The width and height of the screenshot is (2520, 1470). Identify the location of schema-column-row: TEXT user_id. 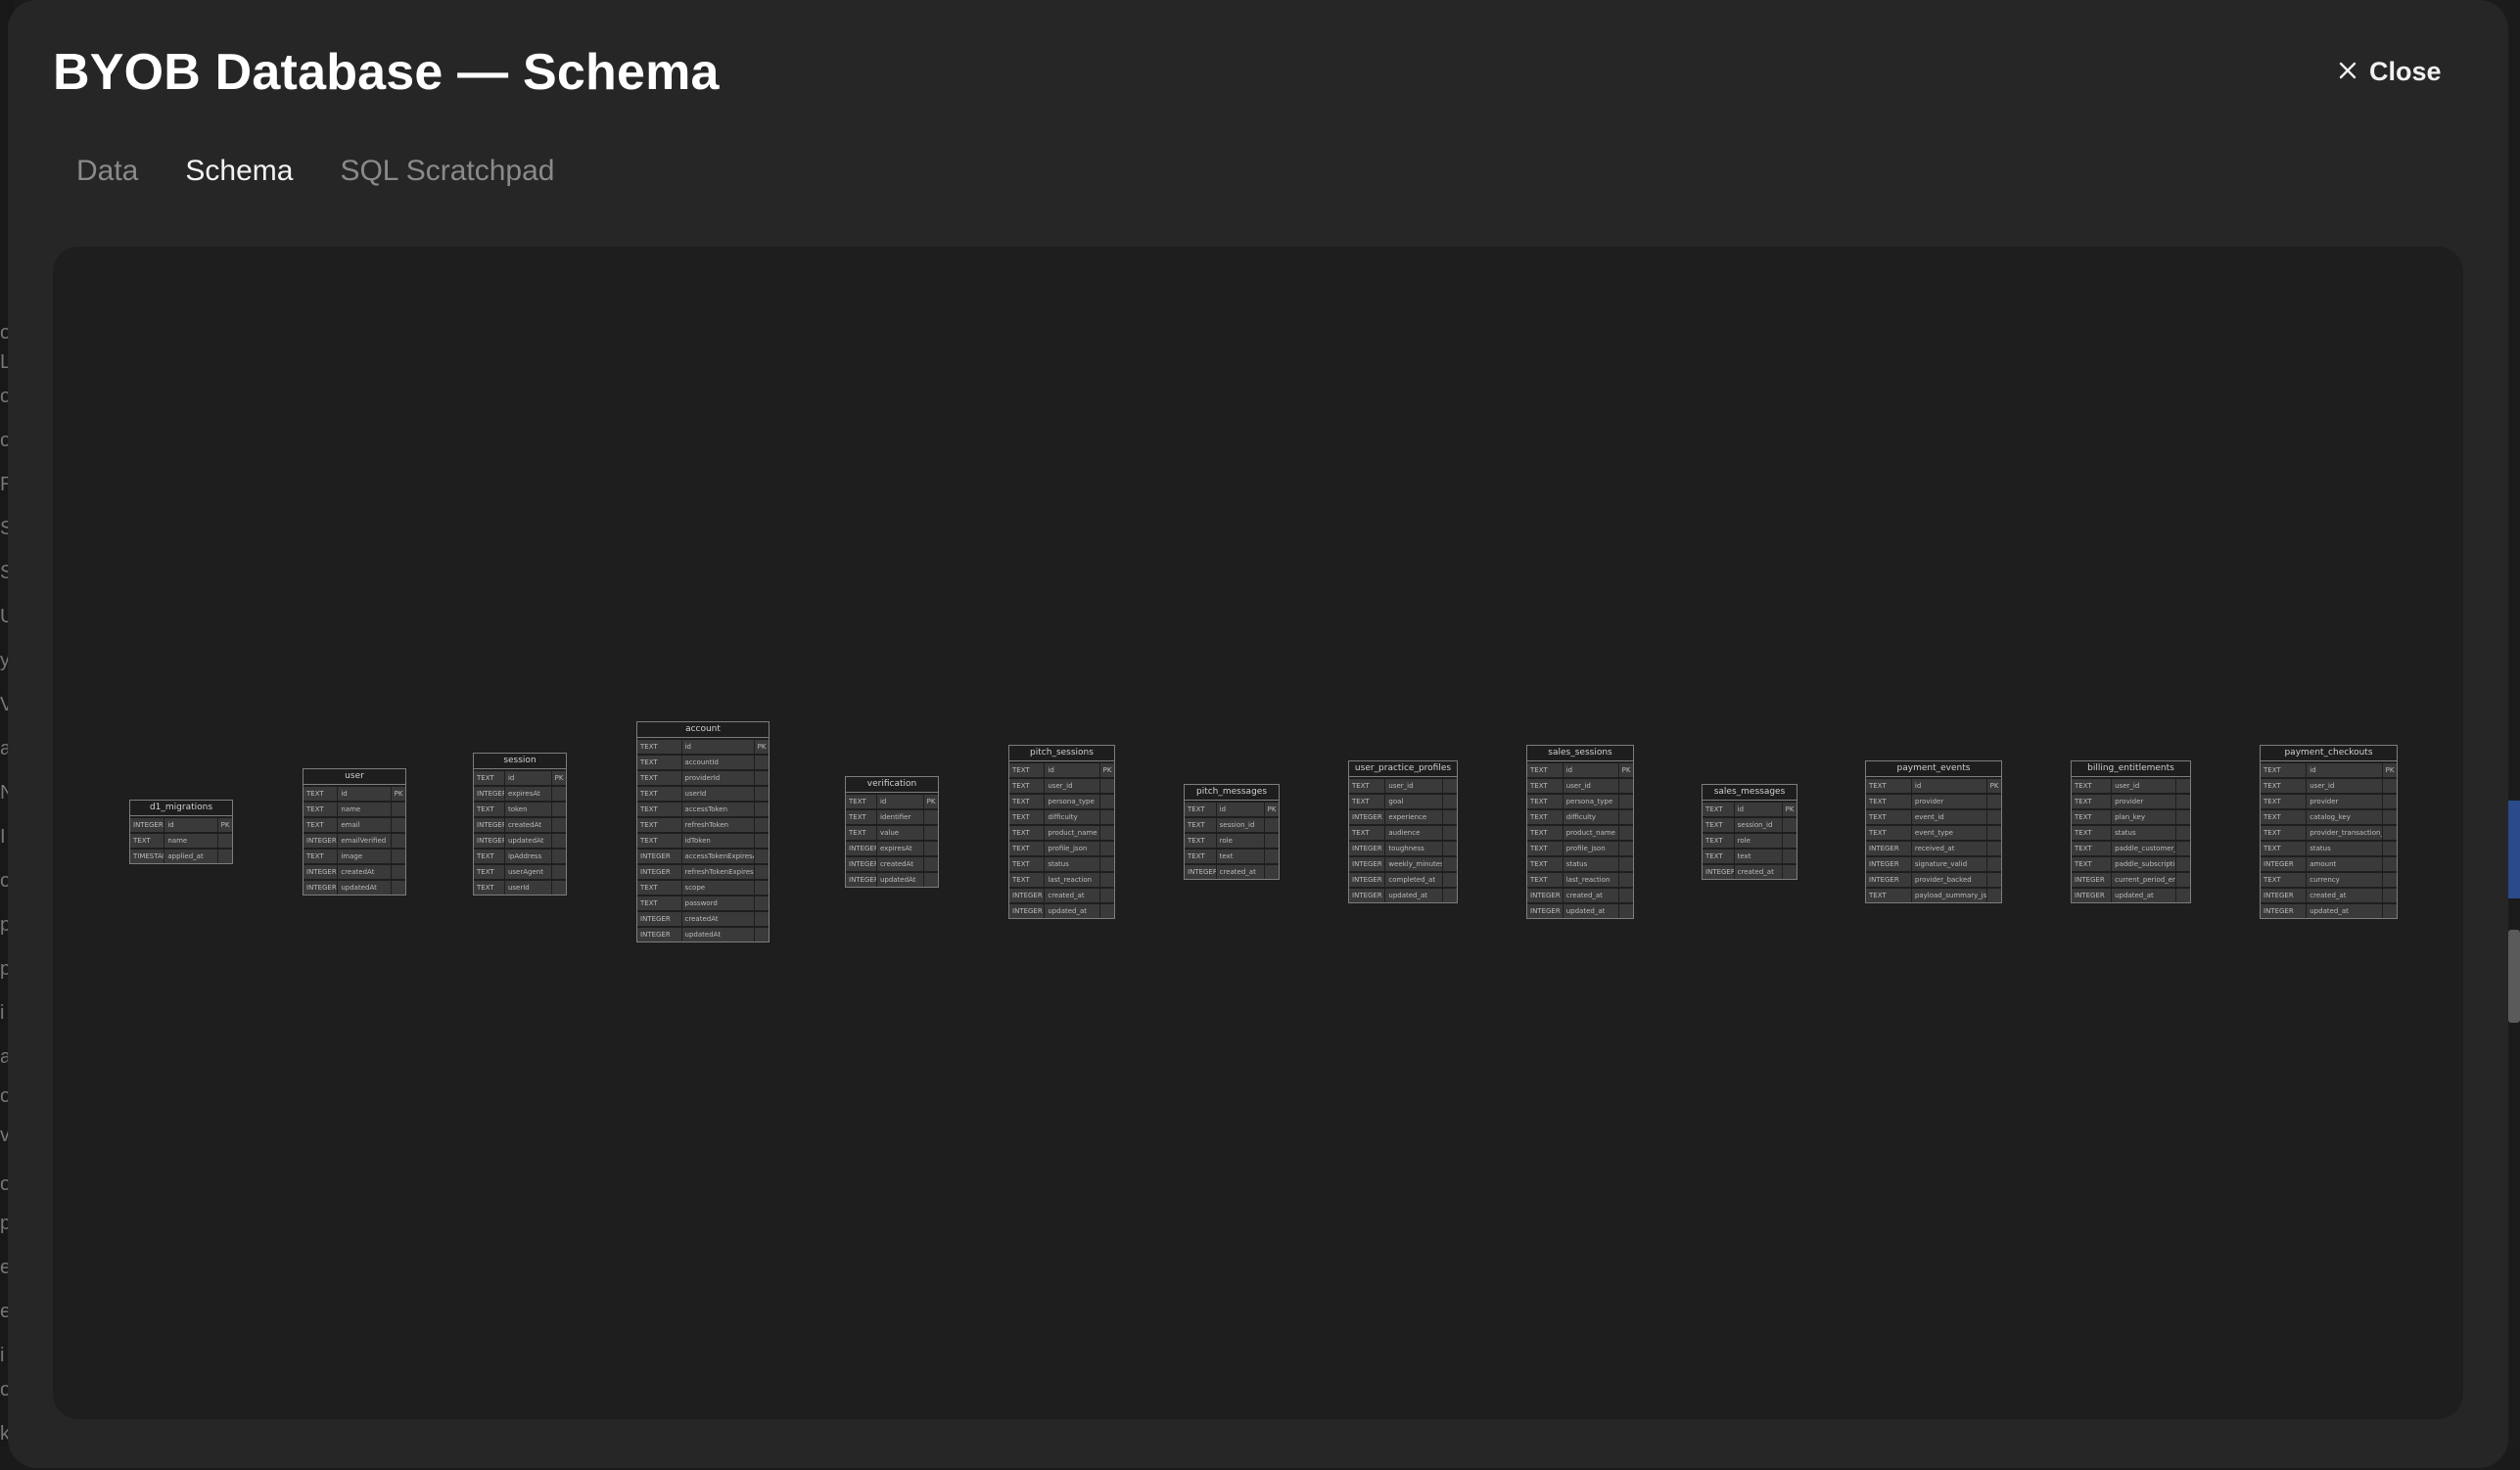
(2329, 785).